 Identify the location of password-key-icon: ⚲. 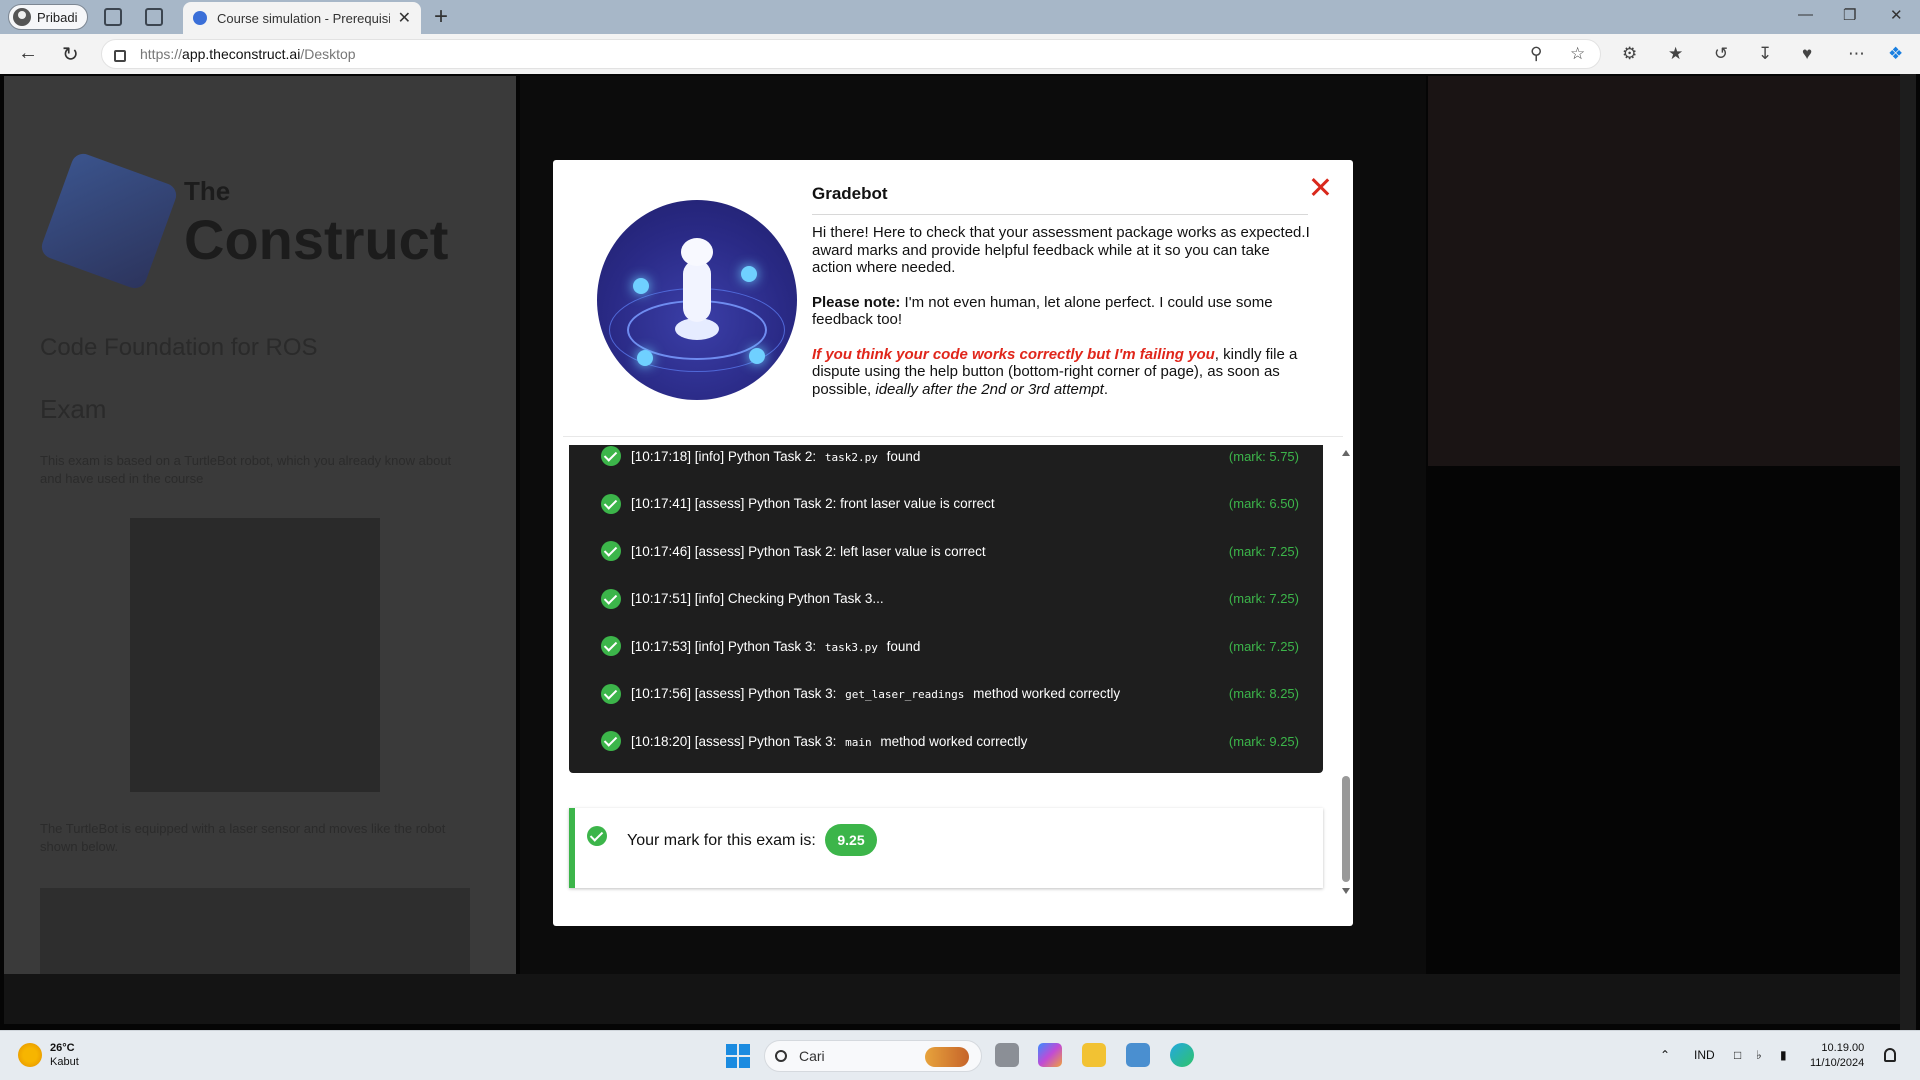
(1536, 54).